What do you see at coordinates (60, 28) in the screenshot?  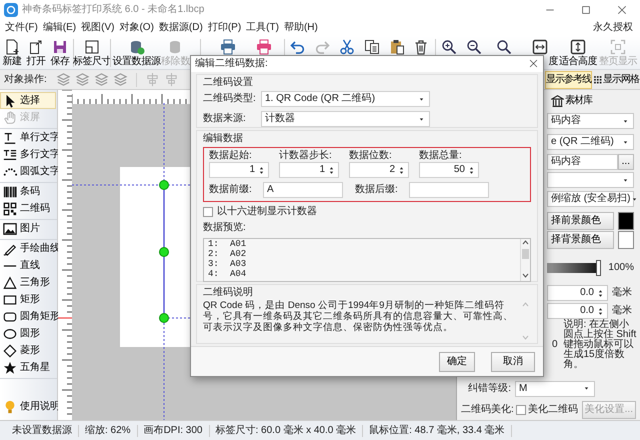 I see `menu-item: 编辑(E)` at bounding box center [60, 28].